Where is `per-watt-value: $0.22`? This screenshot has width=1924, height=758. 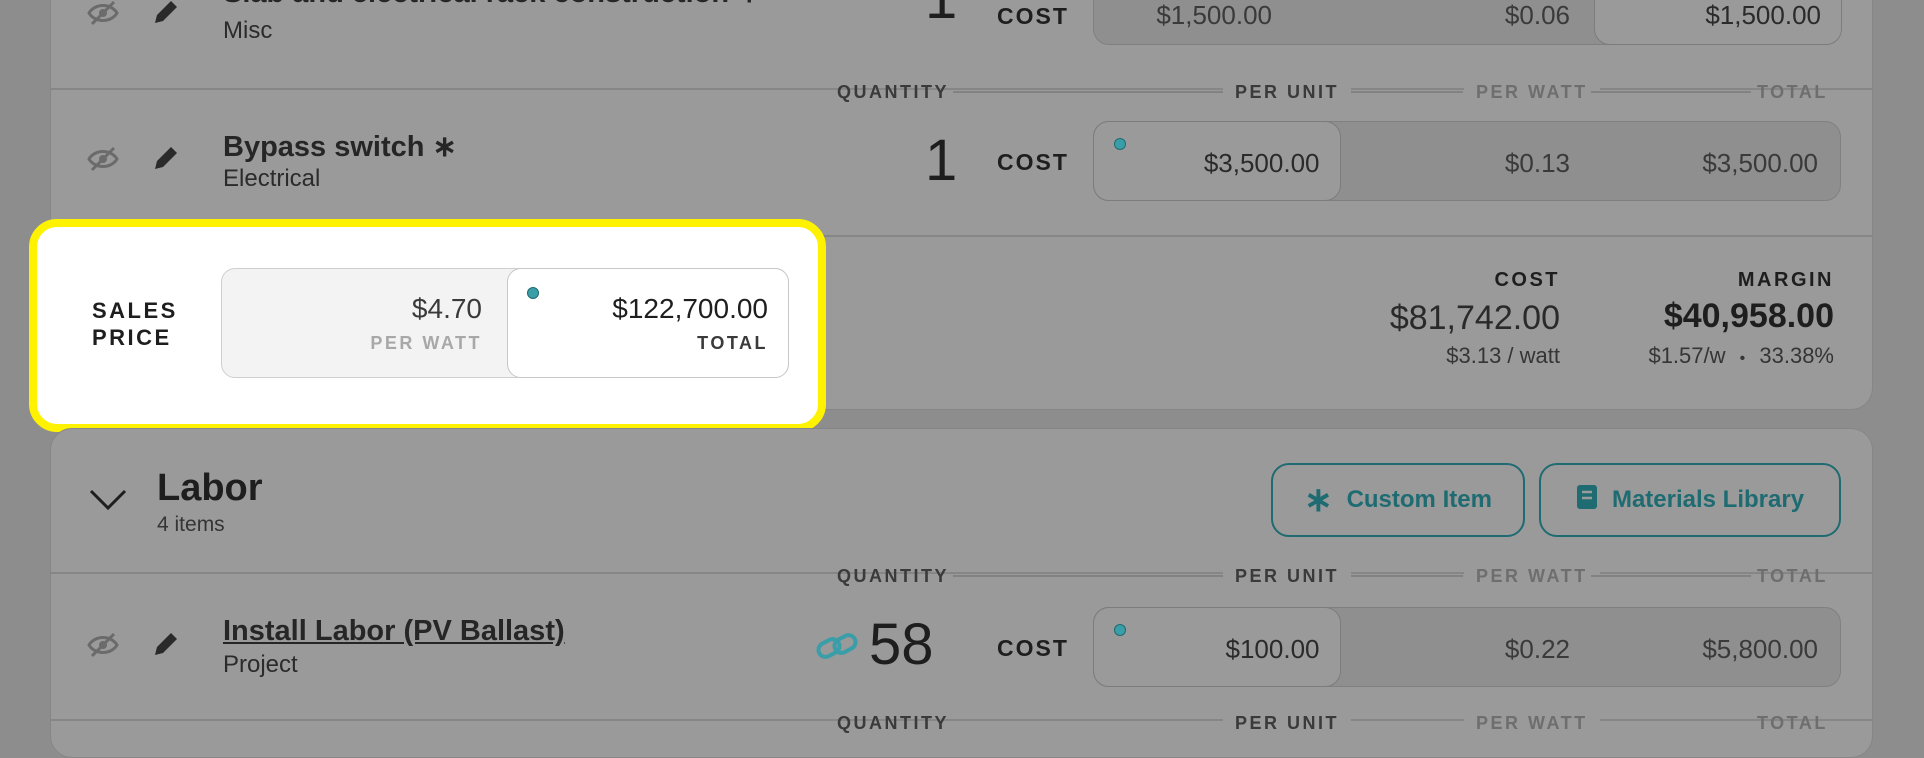 per-watt-value: $0.22 is located at coordinates (1537, 649).